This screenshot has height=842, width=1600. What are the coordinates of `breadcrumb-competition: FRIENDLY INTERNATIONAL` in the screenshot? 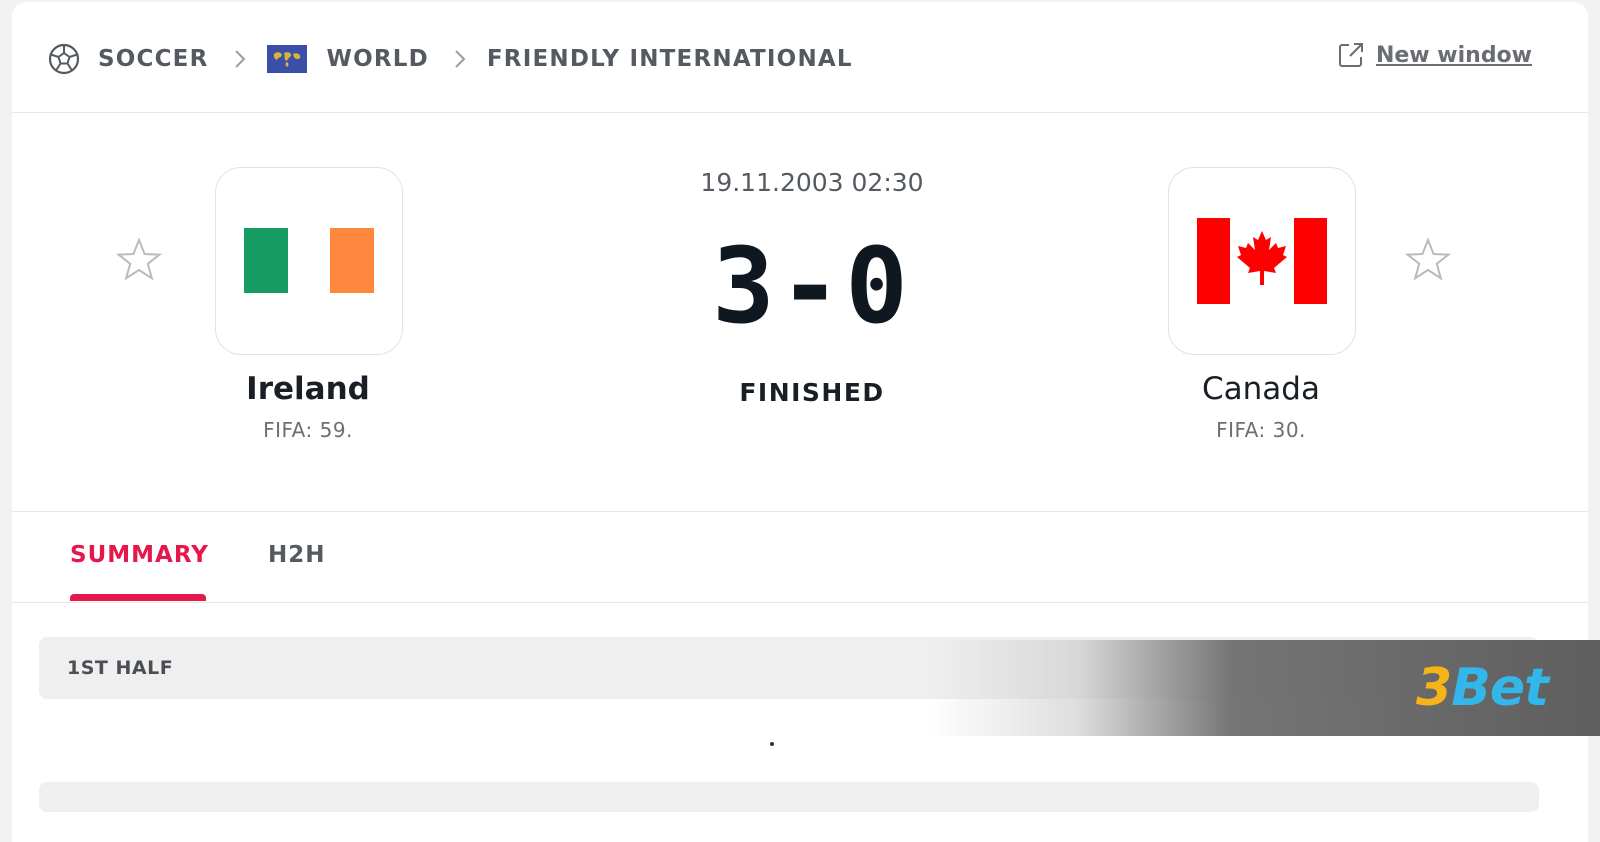 It's located at (670, 59).